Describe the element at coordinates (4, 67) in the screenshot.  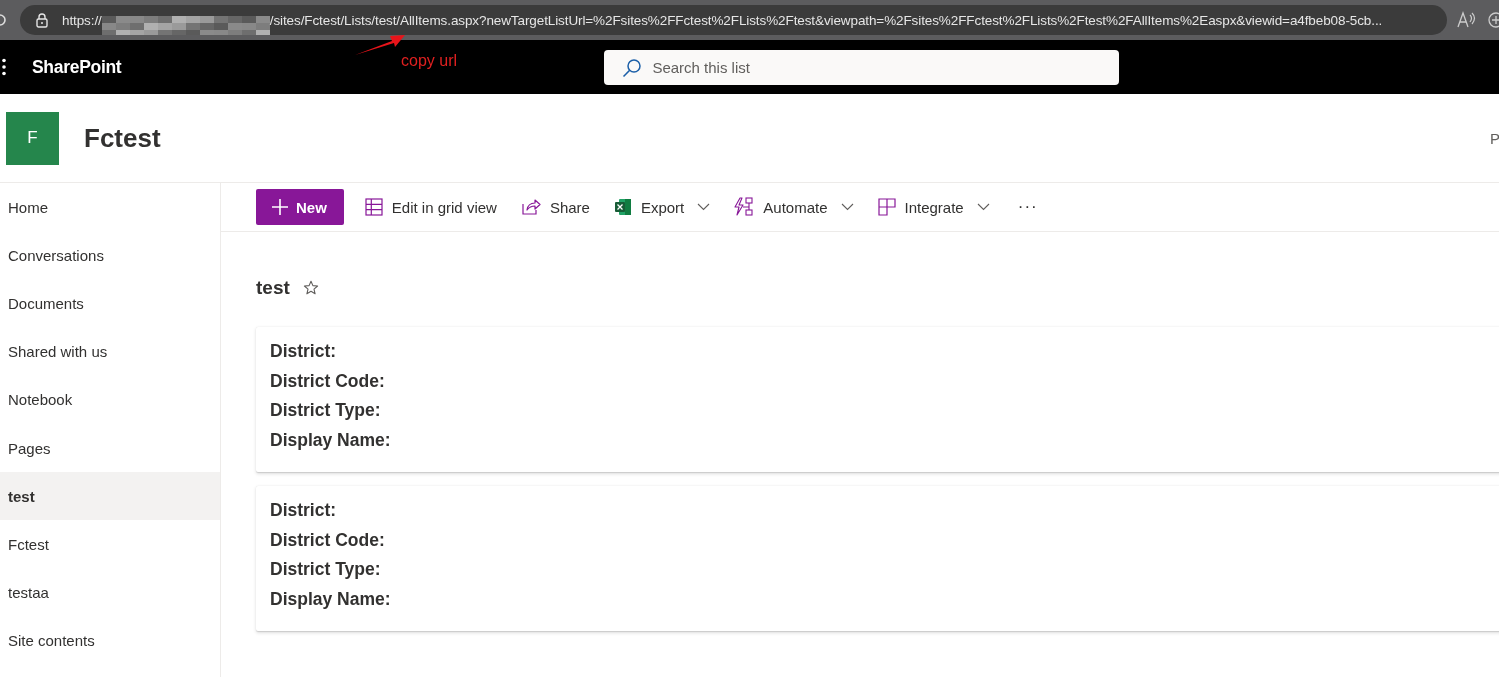
I see `app-launcher-icon` at that location.